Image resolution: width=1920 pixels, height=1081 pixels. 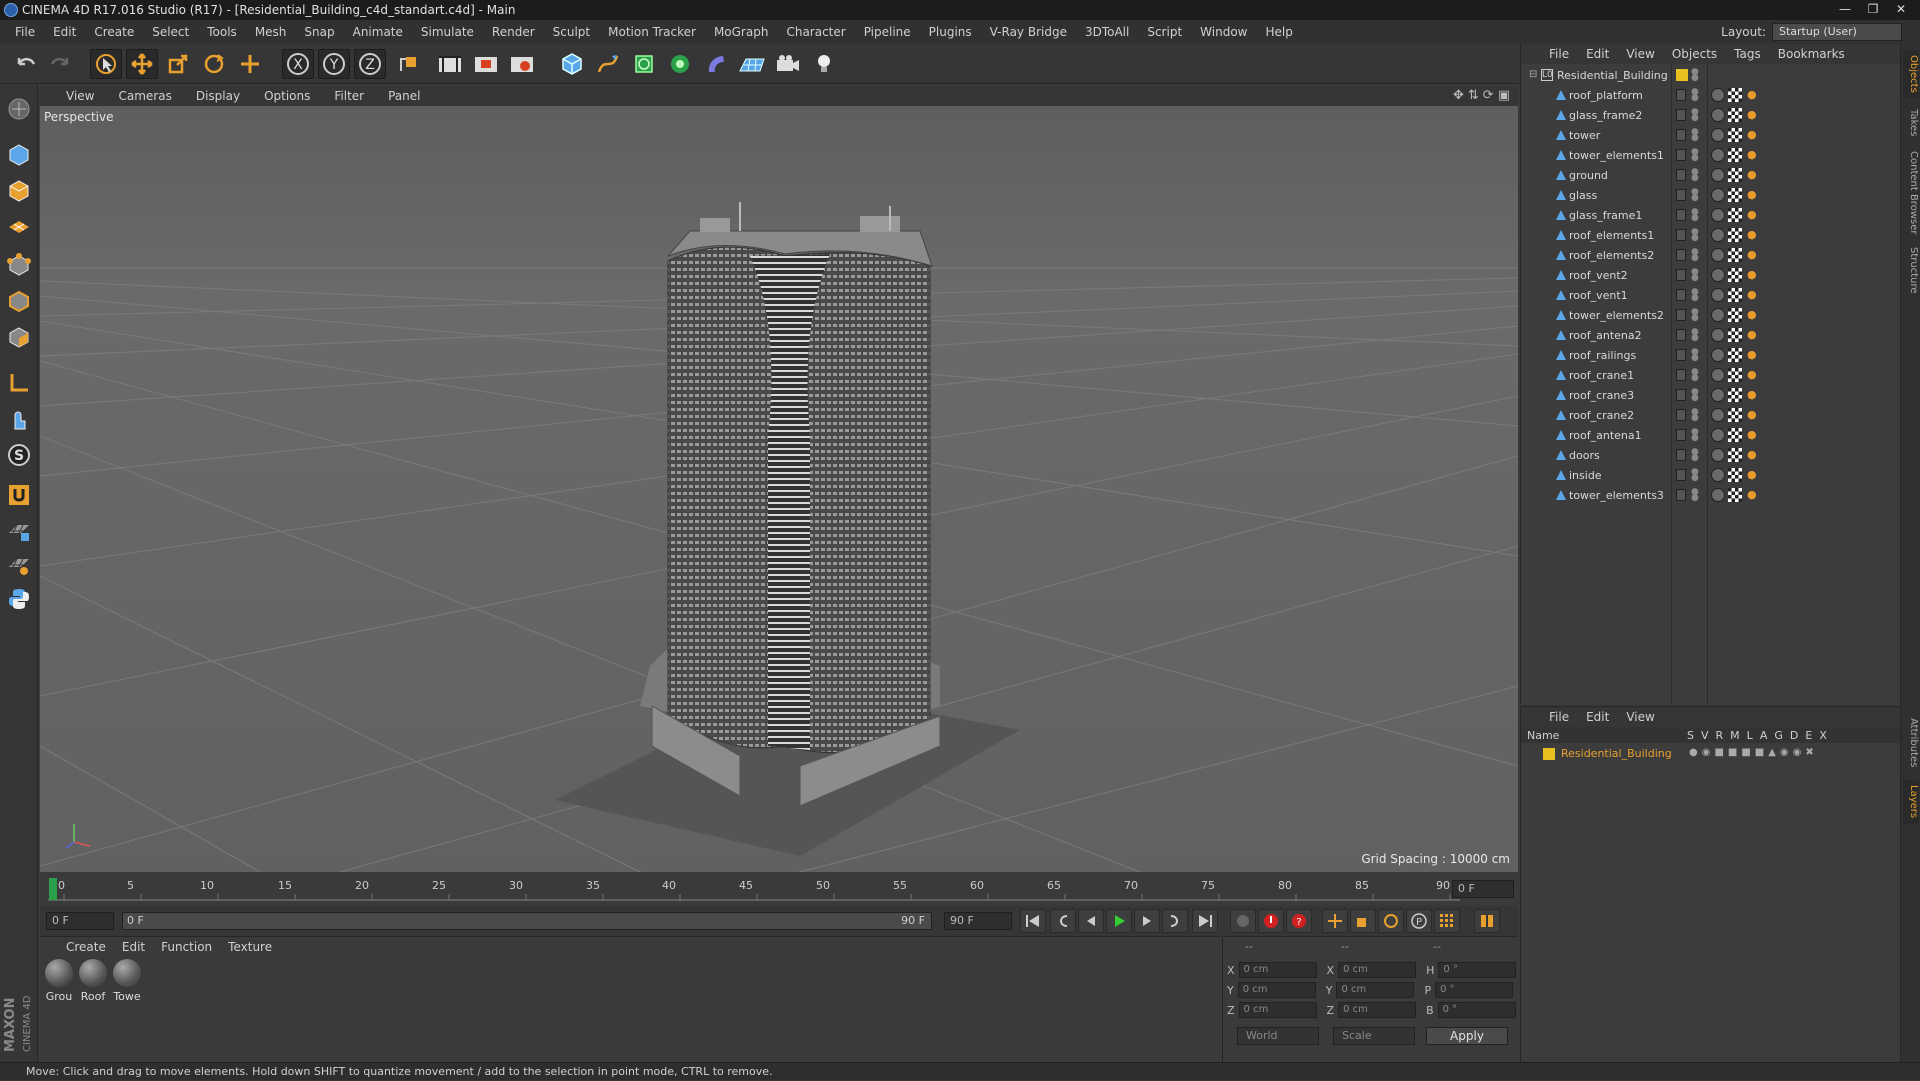 I want to click on x-axis-lock-icon: X, so click(x=298, y=64).